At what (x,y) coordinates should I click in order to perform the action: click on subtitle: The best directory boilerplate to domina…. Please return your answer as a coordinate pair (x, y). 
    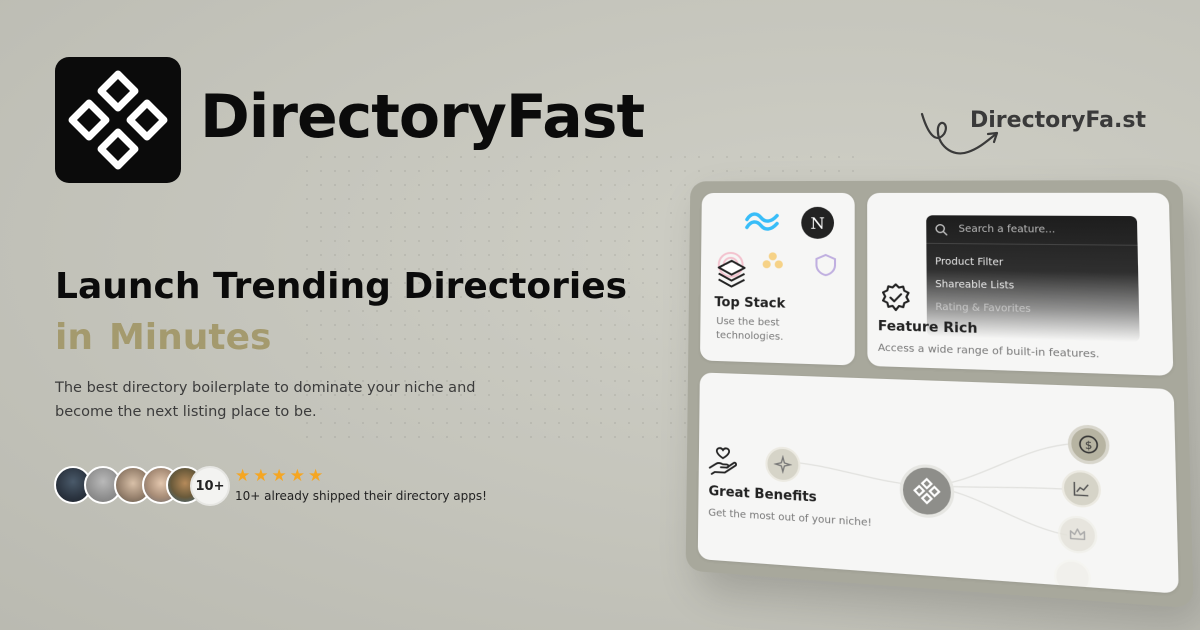
    Looking at the image, I should click on (265, 400).